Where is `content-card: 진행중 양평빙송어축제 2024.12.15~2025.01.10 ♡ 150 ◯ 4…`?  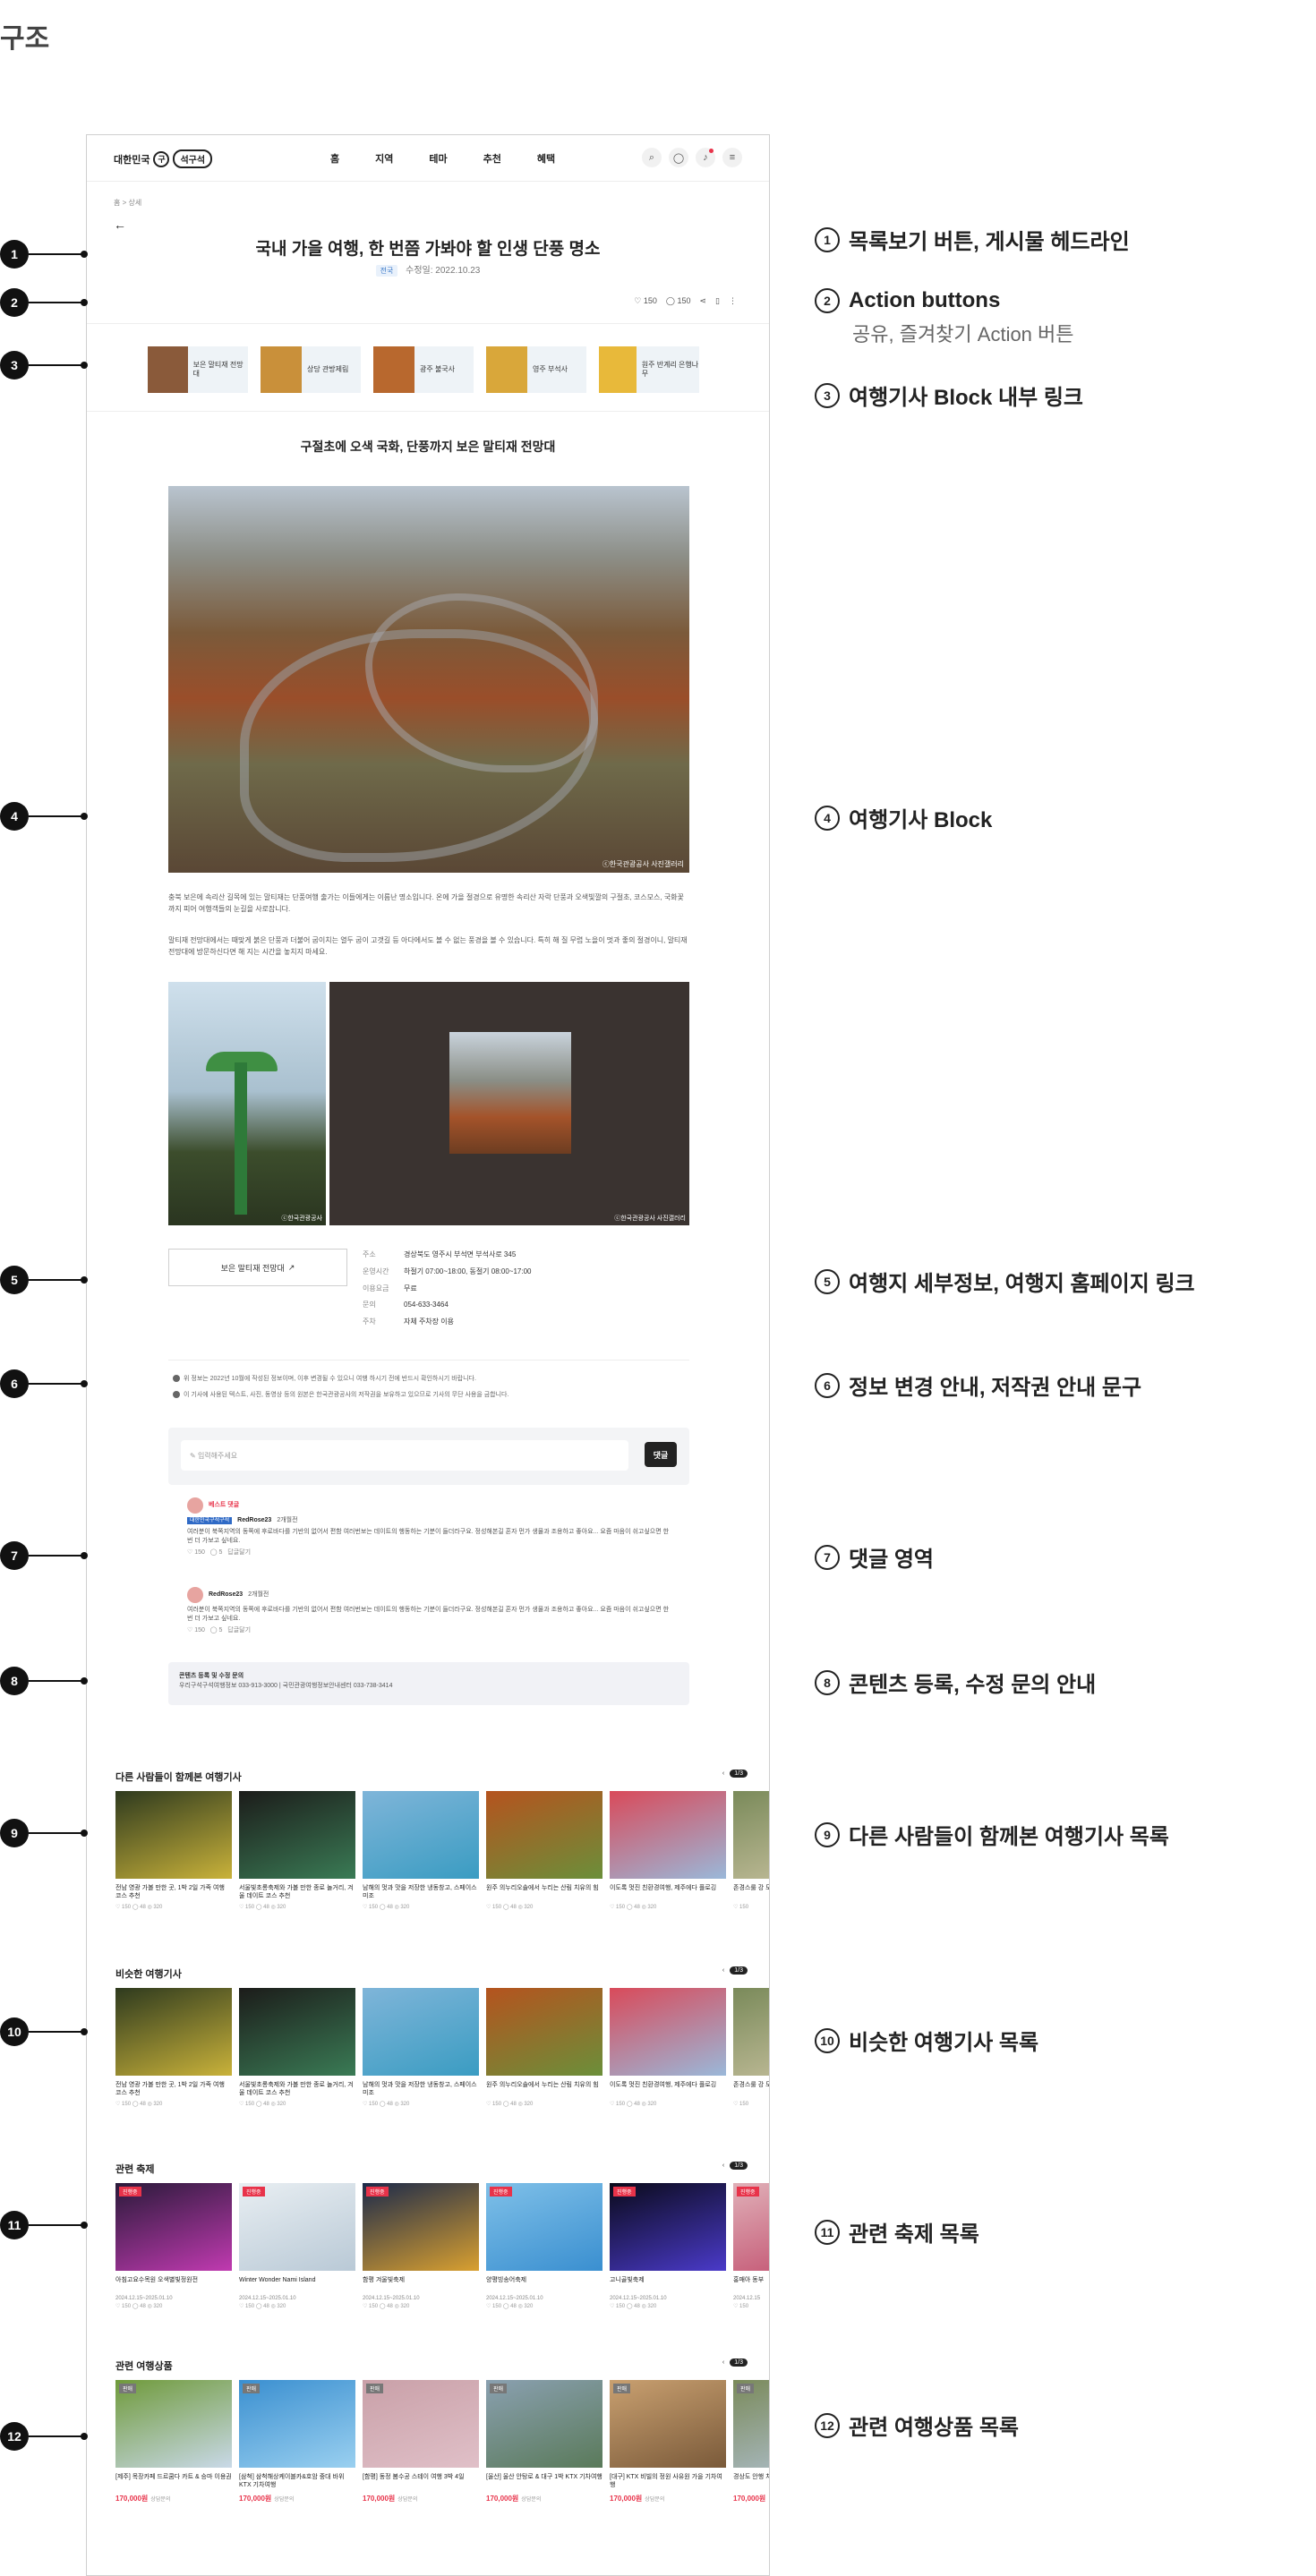
content-card: 진행중 양평빙송어축제 2024.12.15~2025.01.10 ♡ 150 ◯ 4… is located at coordinates (544, 2246).